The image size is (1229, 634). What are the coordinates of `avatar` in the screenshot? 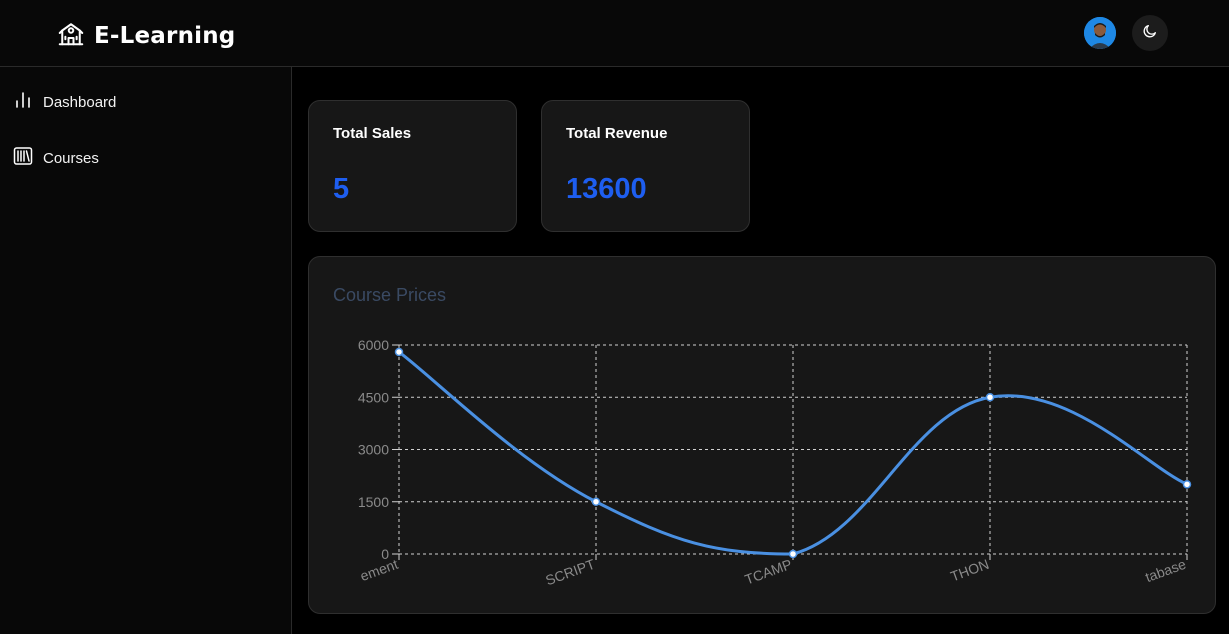 It's located at (1100, 33).